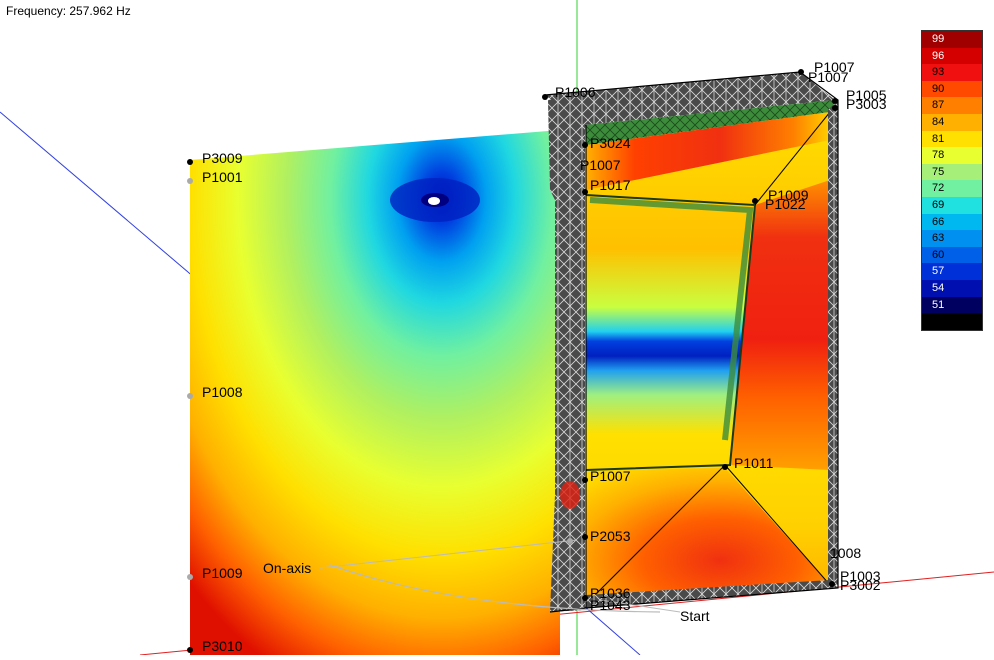  What do you see at coordinates (938, 171) in the screenshot?
I see `legend-tick-label: 75` at bounding box center [938, 171].